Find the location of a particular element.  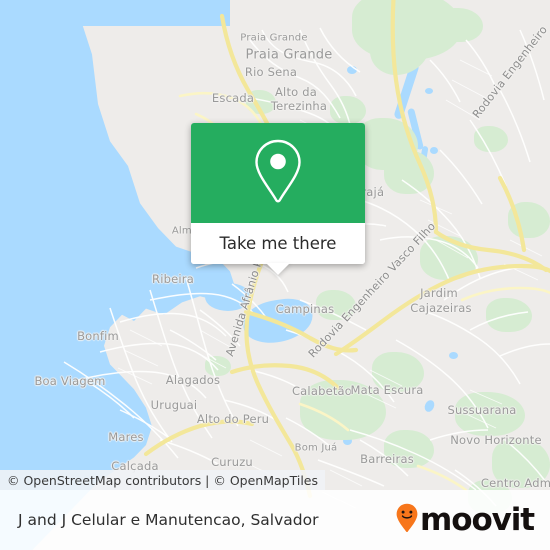

page-title: J and J Celular e Manutencao, Salvador is located at coordinates (168, 520).